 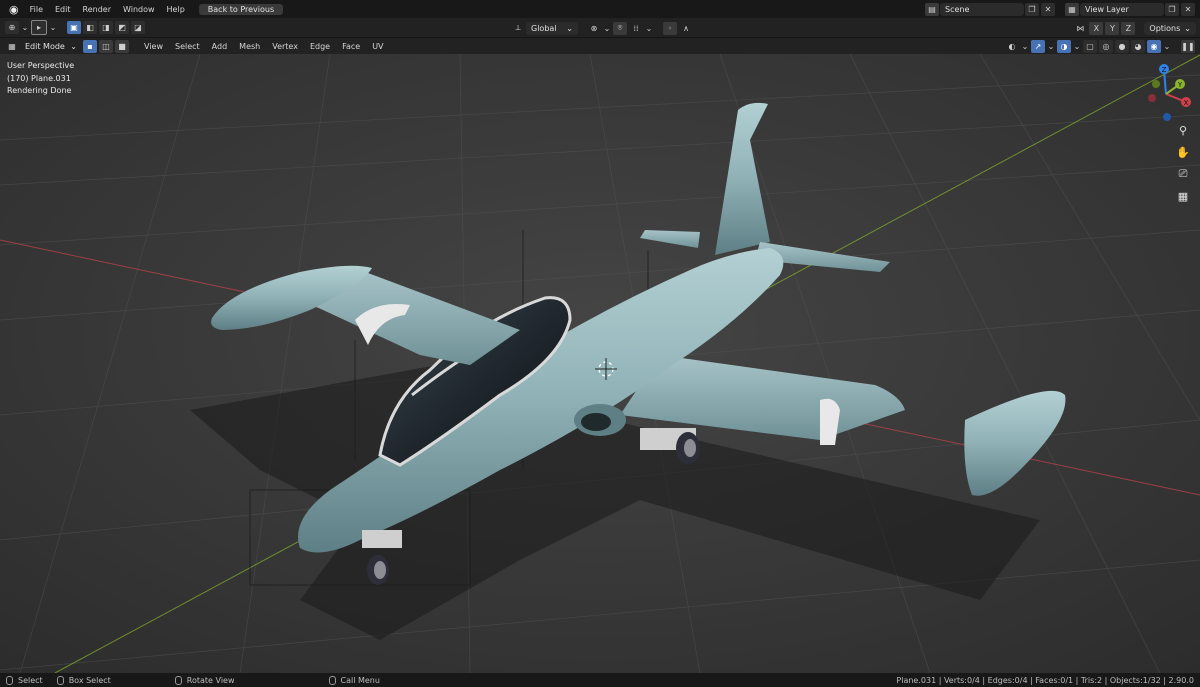 What do you see at coordinates (1167, 46) in the screenshot?
I see `shading-chevron-icon: ⌄` at bounding box center [1167, 46].